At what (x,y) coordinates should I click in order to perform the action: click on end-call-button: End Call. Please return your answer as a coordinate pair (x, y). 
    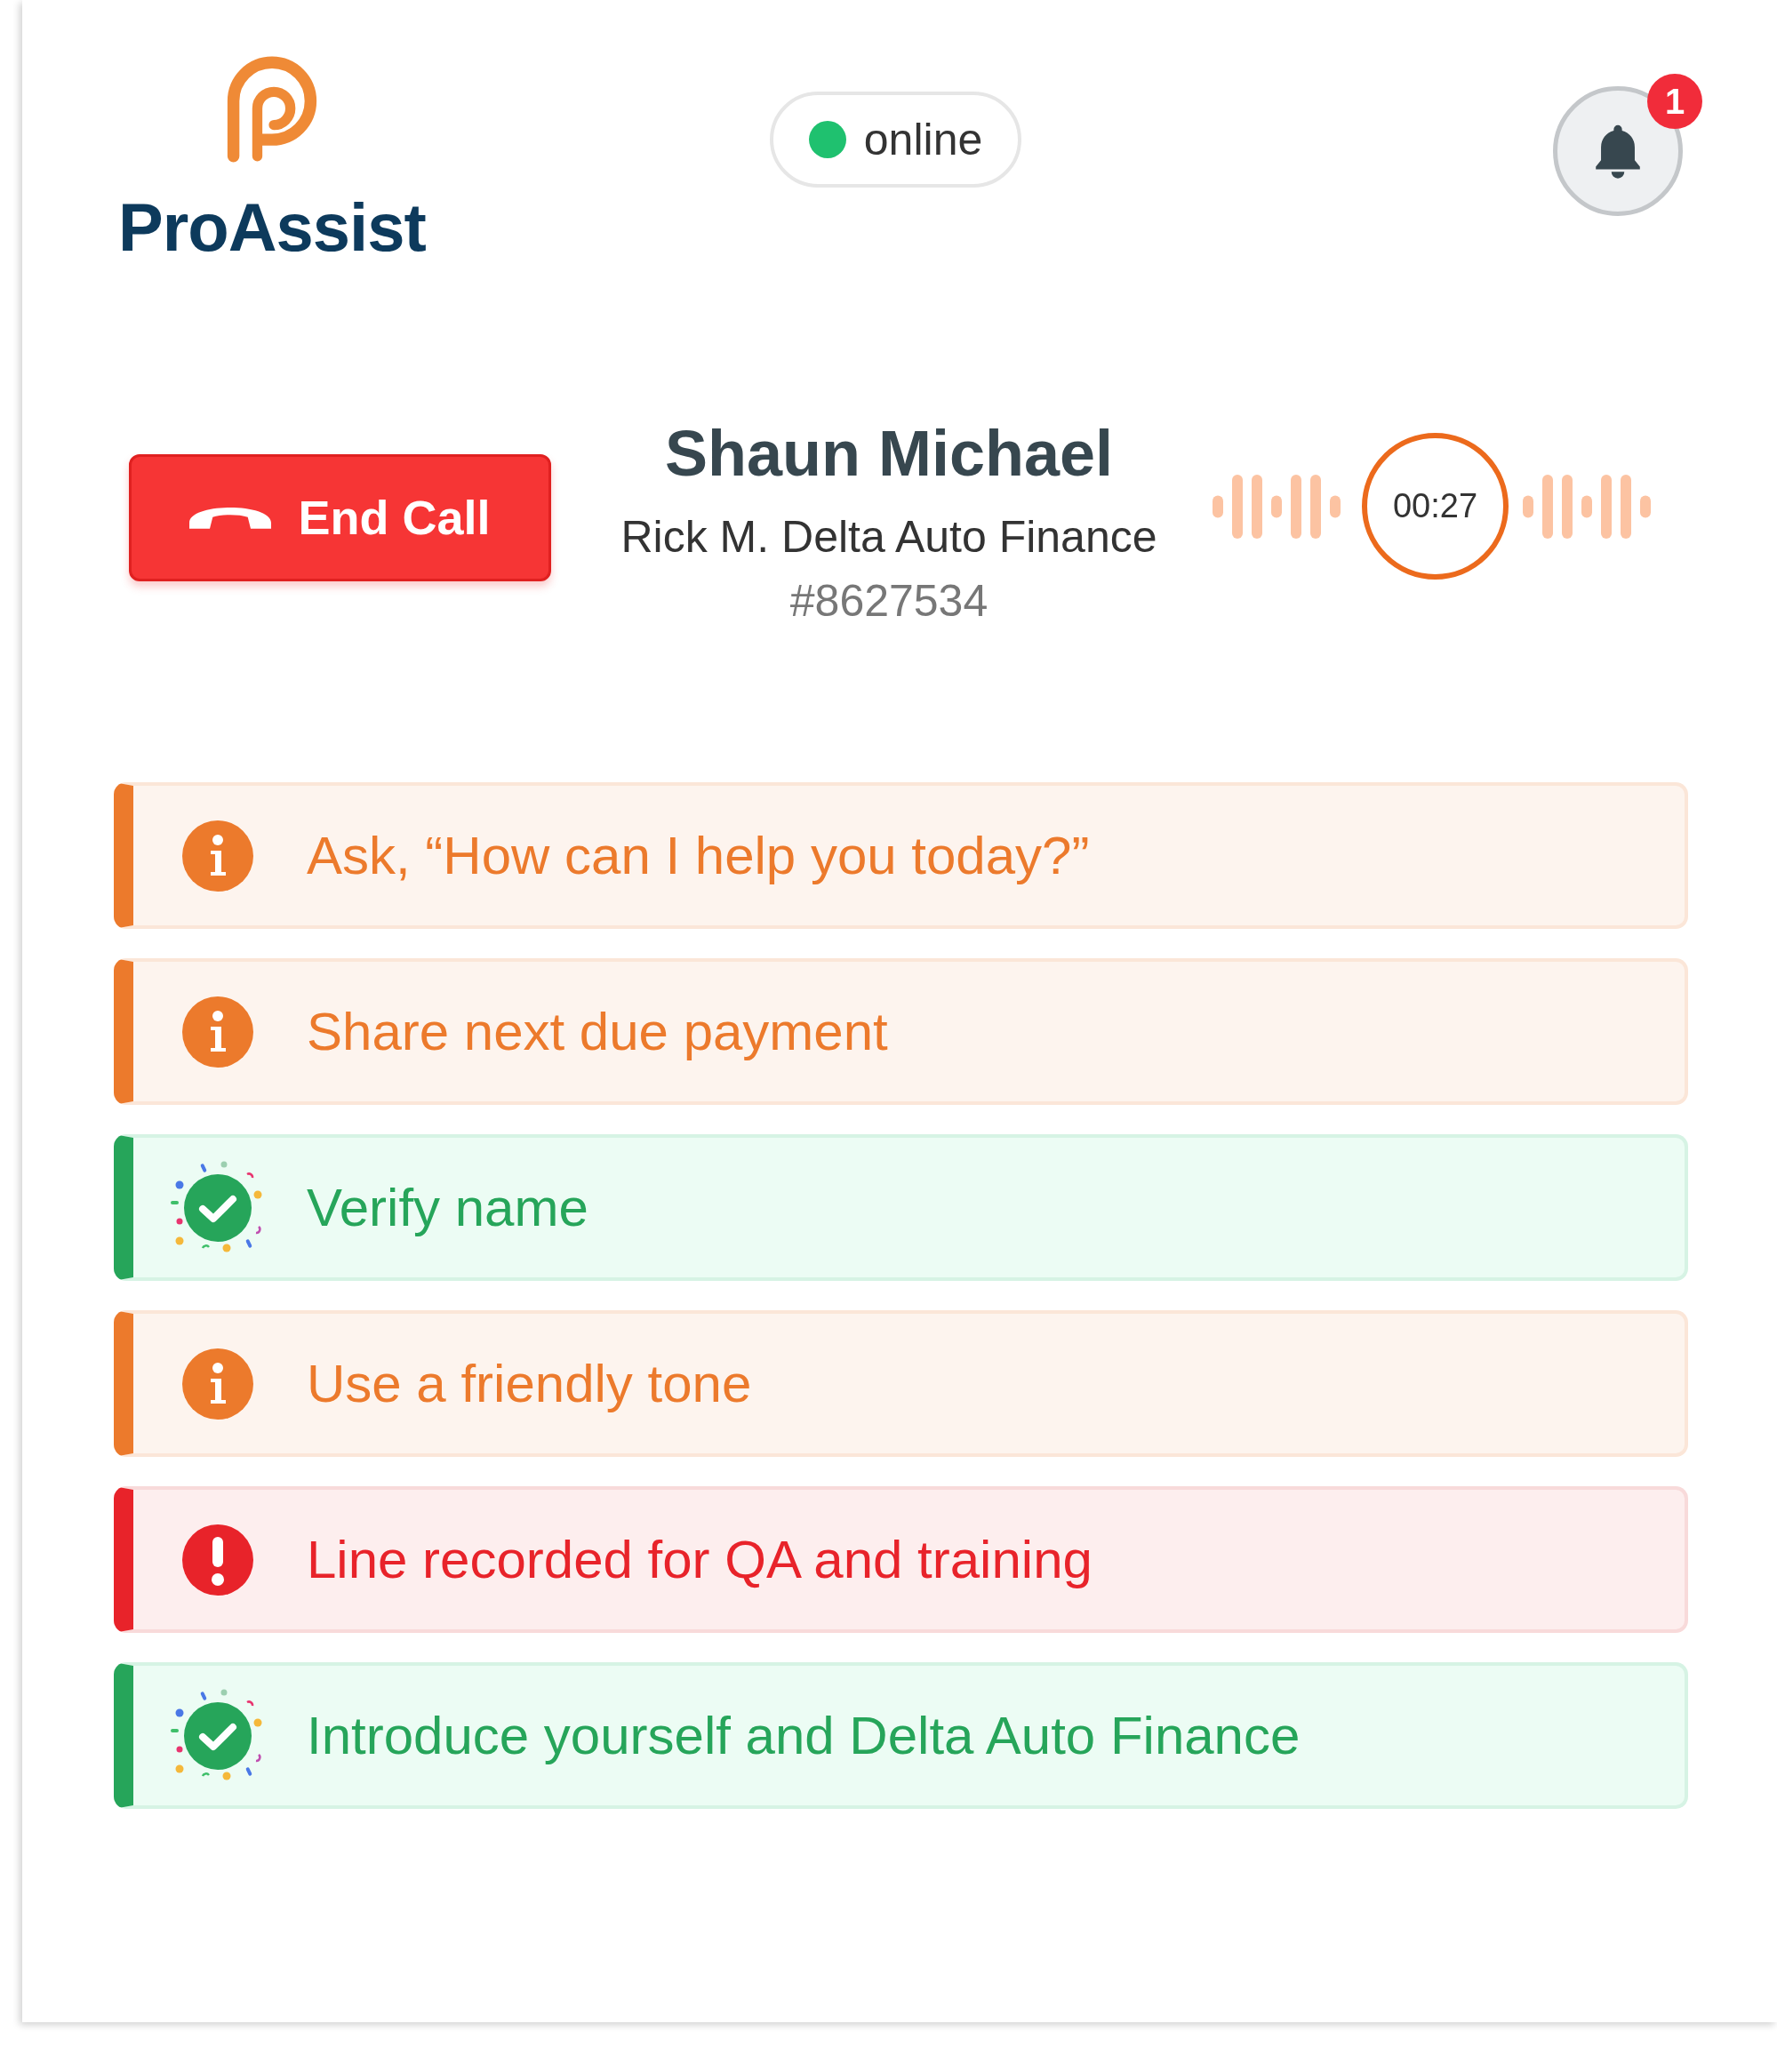
    Looking at the image, I should click on (340, 517).